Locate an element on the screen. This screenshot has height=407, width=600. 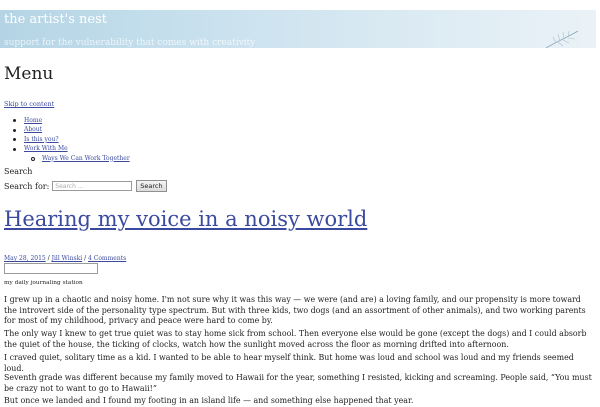
nav-item-home: Home is located at coordinates (67, 120).